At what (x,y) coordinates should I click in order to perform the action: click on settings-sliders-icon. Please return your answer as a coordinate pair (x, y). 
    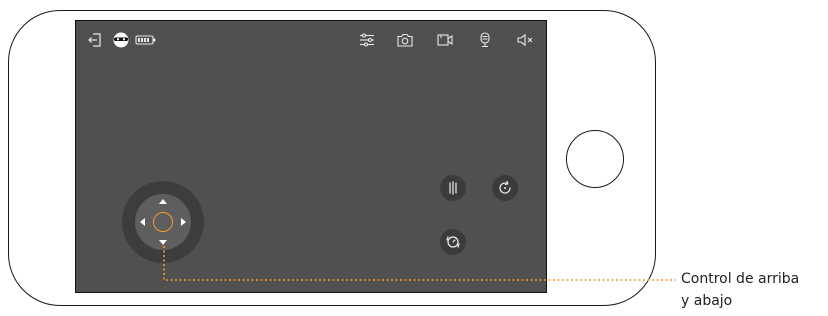
    Looking at the image, I should click on (367, 40).